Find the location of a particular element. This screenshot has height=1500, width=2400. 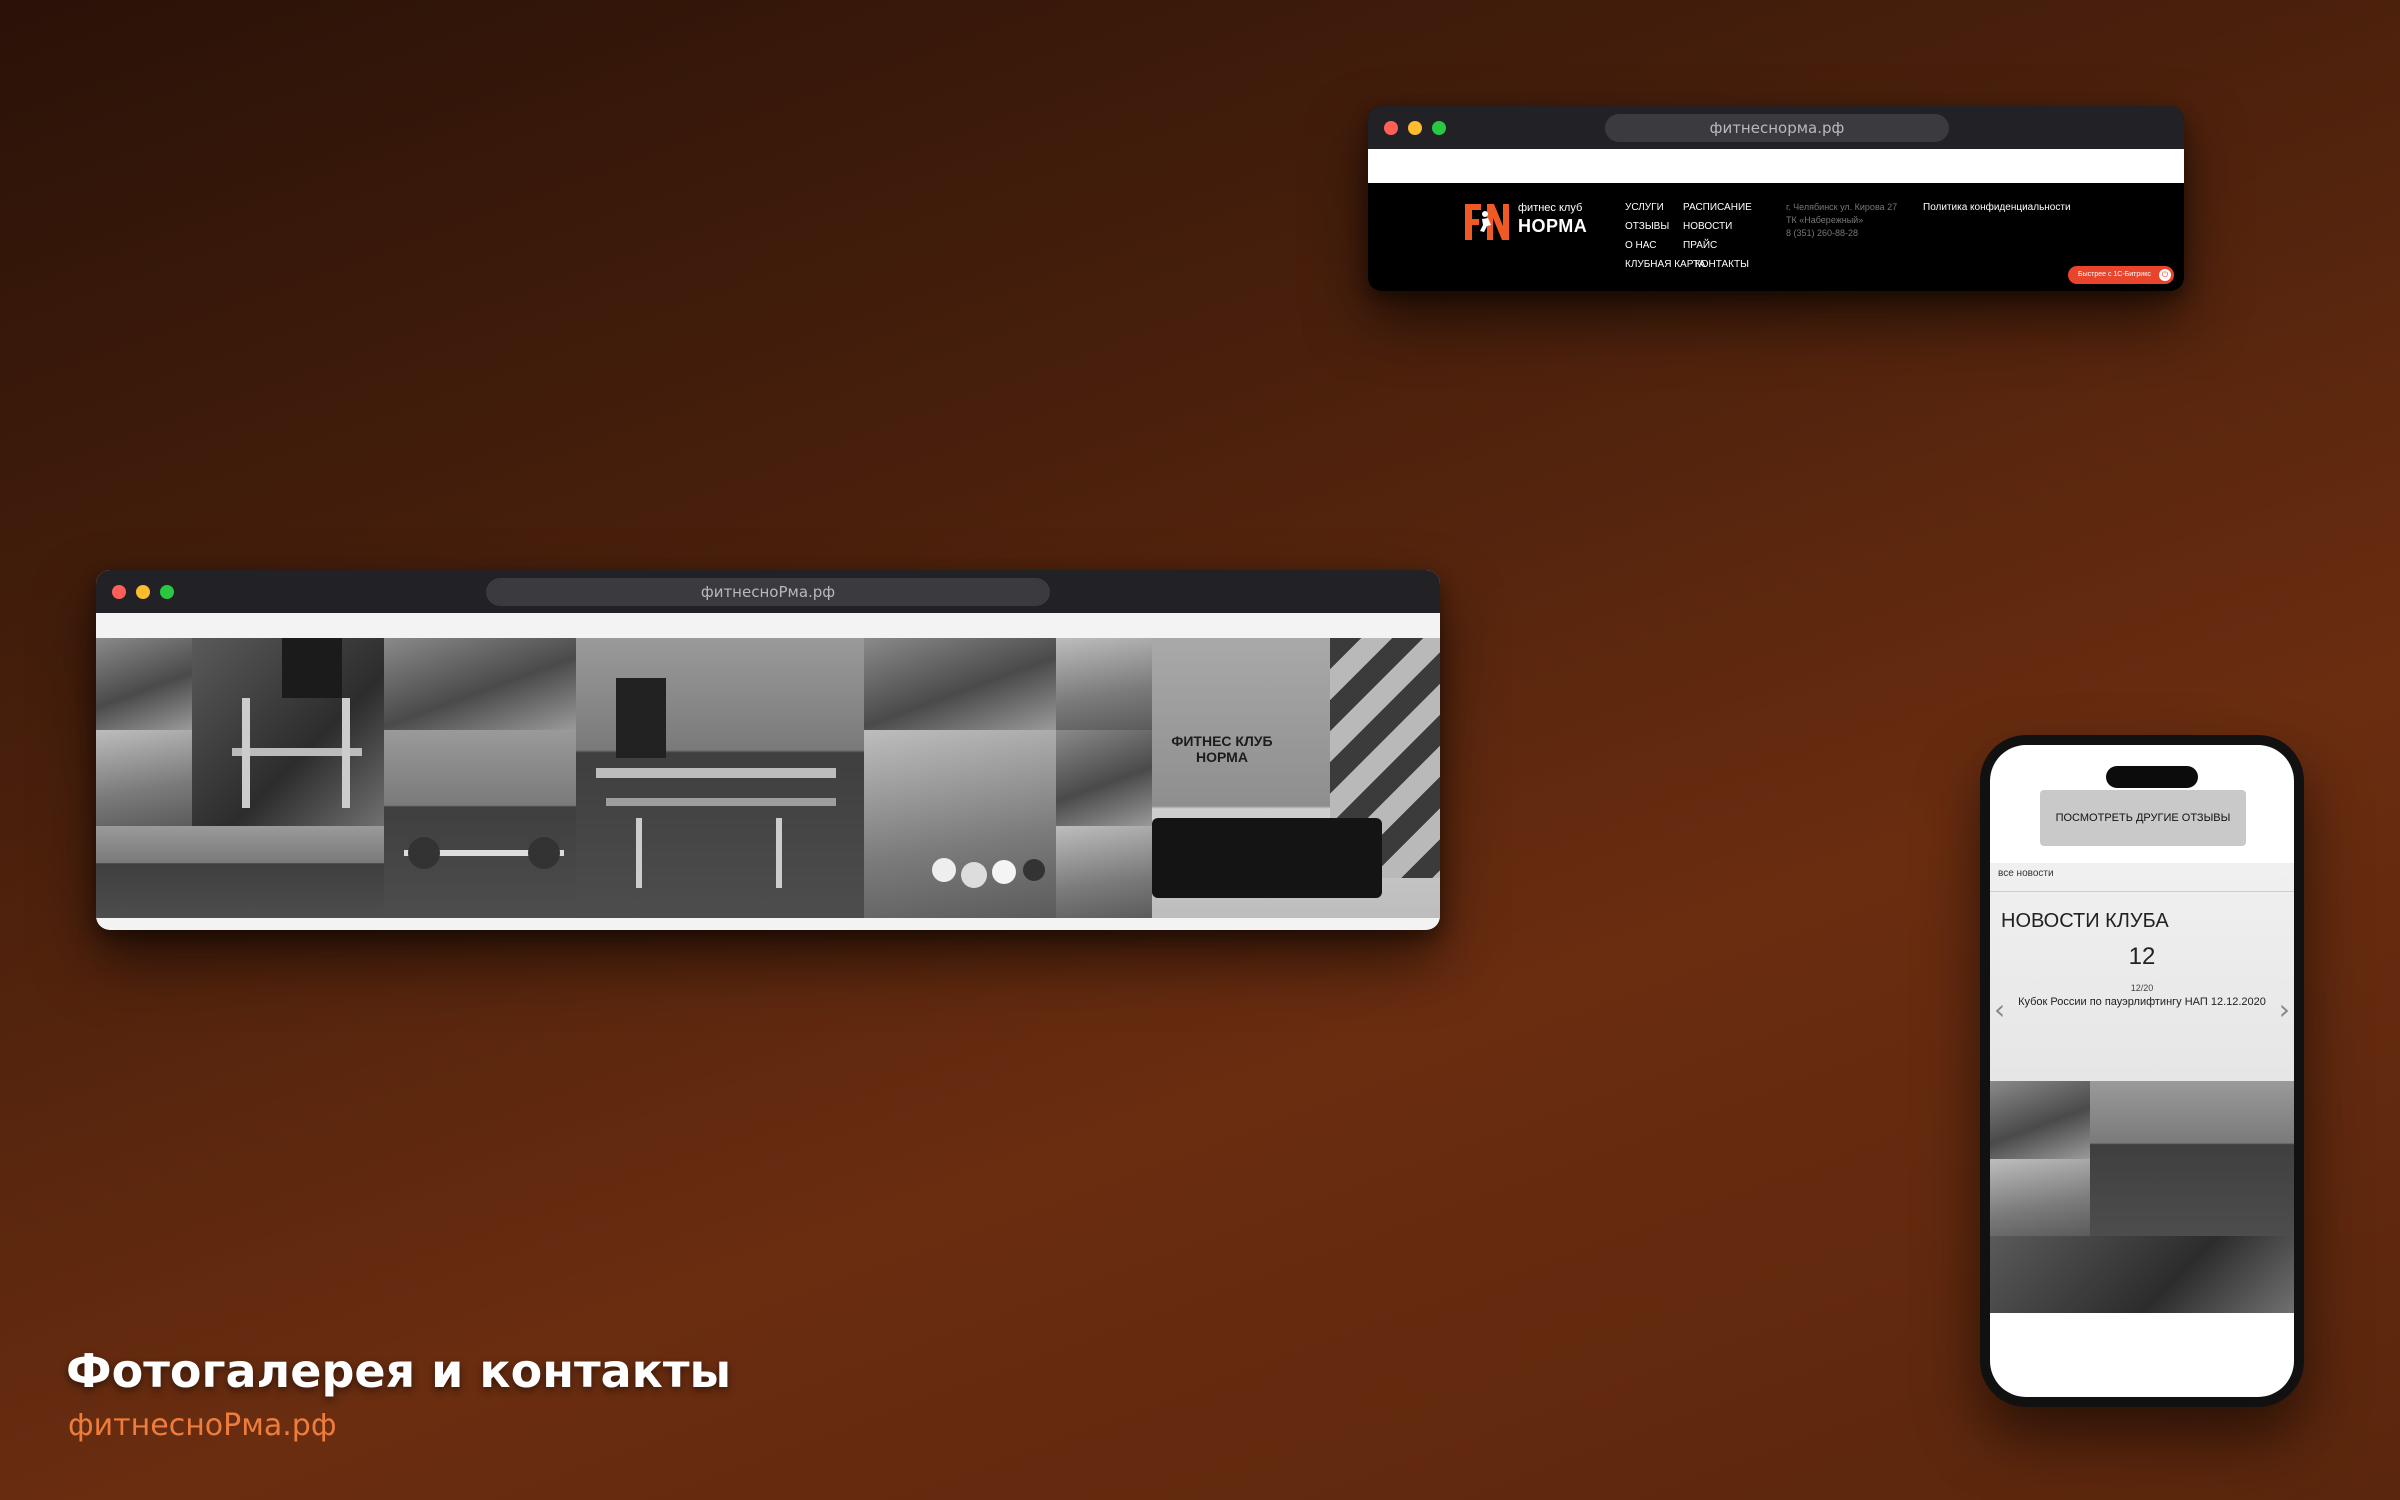

chevron-left-icon: ‹ is located at coordinates (1999, 1009).